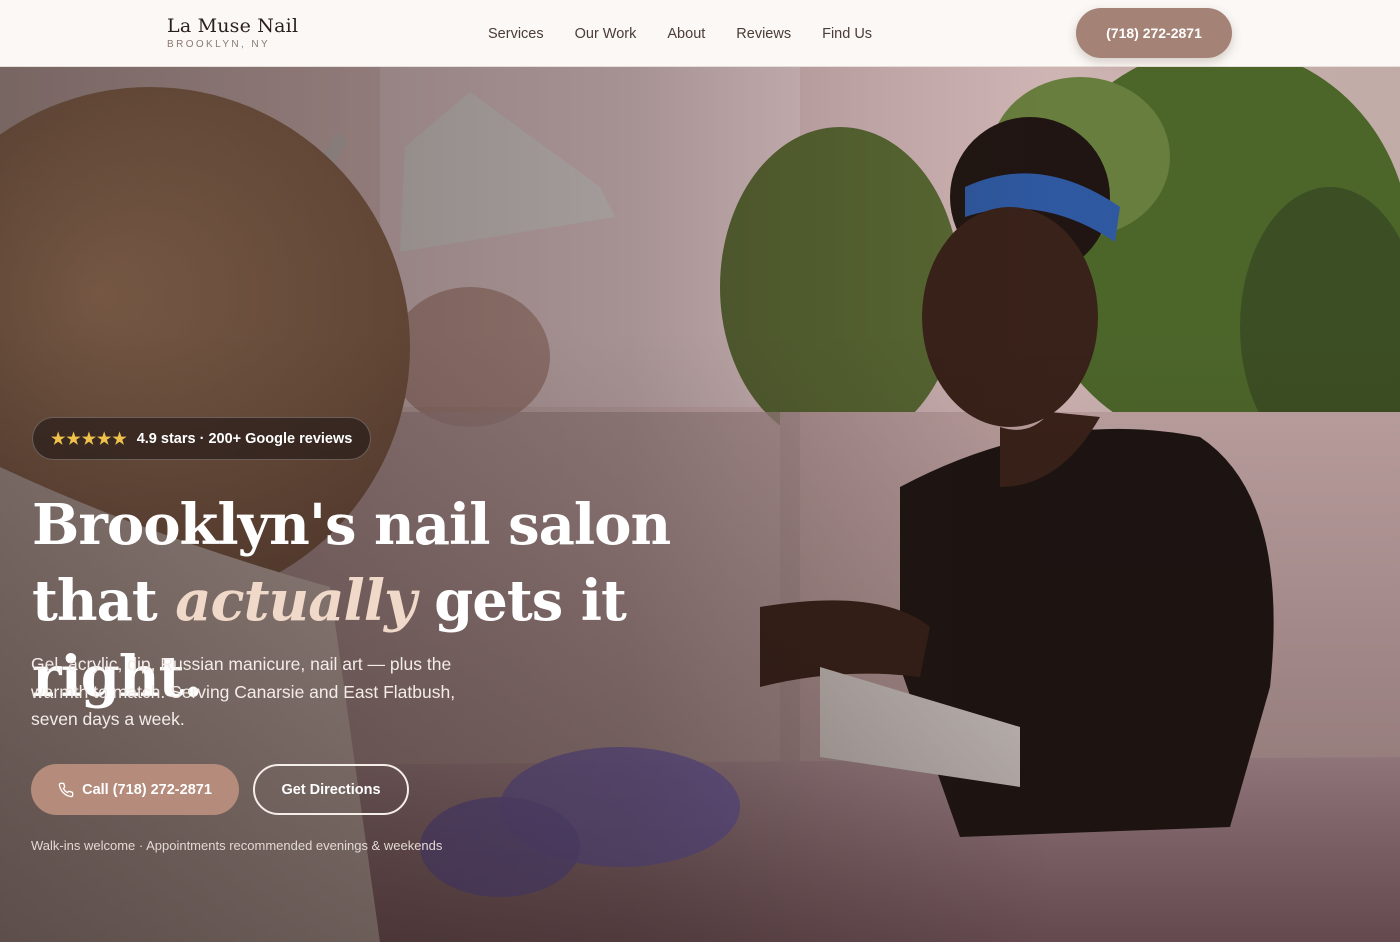 The height and width of the screenshot is (942, 1400). What do you see at coordinates (351, 525) in the screenshot?
I see `headline-line-1: Brooklyn's nail salon` at bounding box center [351, 525].